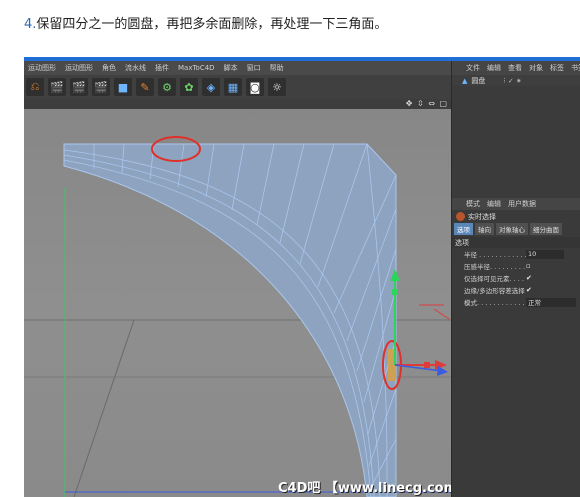  I want to click on flower-icon: ✿, so click(189, 87).